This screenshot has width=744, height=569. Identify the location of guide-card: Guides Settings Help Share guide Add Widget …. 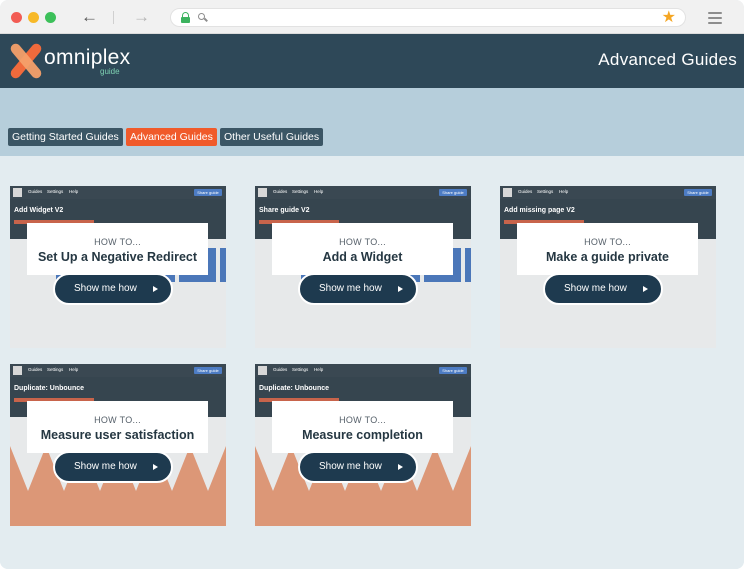
(118, 267).